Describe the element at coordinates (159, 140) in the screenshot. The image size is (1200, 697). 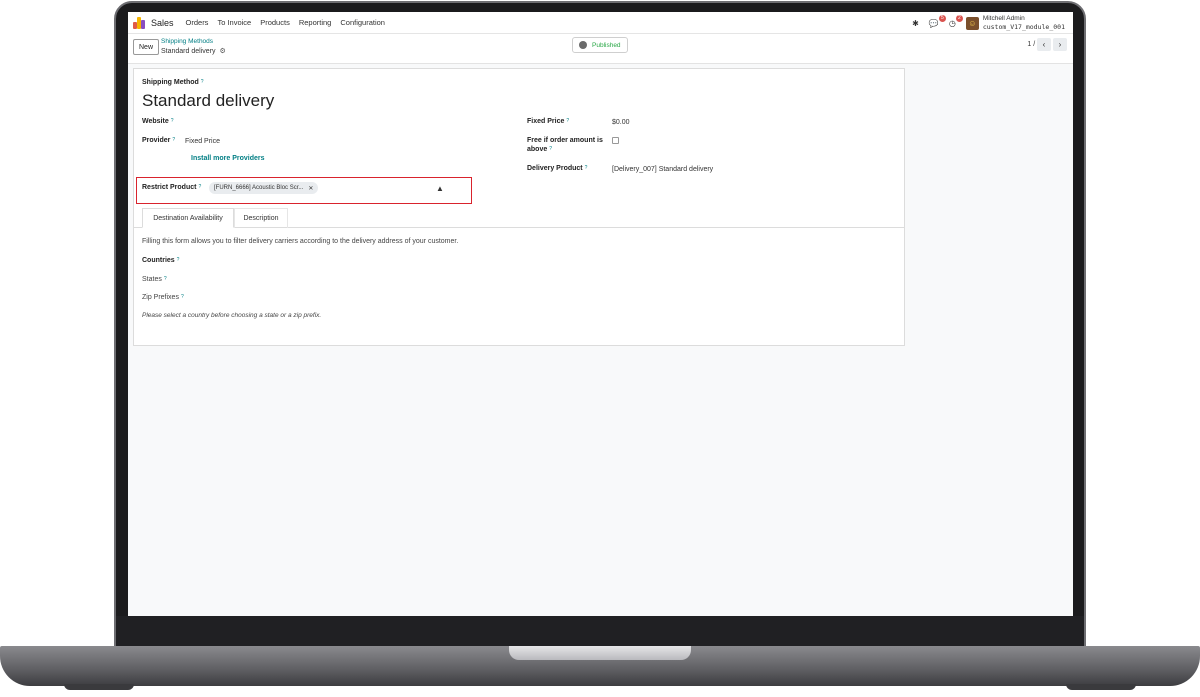
I see `provider-label: Provider?` at that location.